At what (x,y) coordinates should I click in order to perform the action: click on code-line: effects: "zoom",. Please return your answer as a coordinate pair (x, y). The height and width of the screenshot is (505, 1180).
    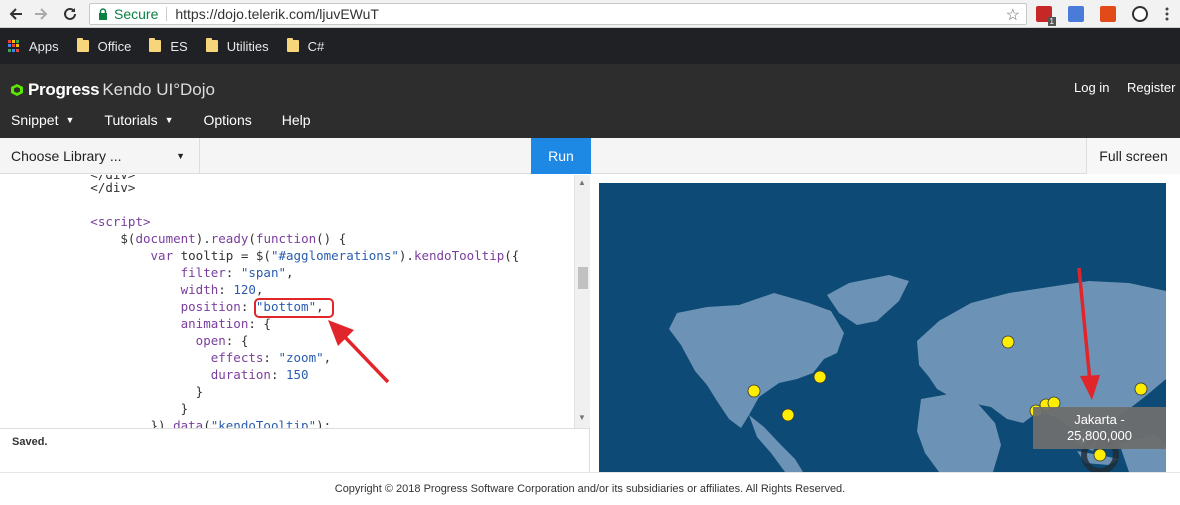
    Looking at the image, I should click on (166, 357).